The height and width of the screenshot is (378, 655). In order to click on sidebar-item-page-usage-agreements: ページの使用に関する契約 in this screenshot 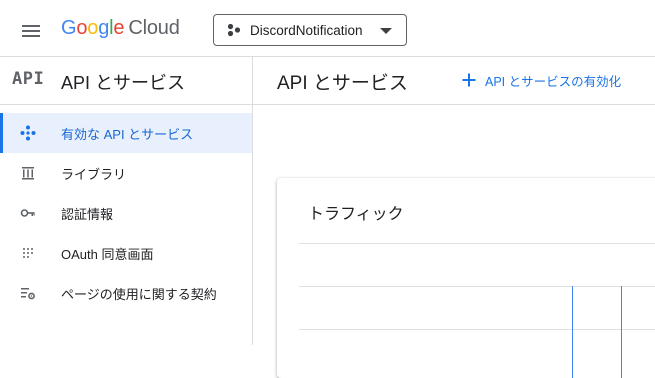, I will do `click(126, 293)`.